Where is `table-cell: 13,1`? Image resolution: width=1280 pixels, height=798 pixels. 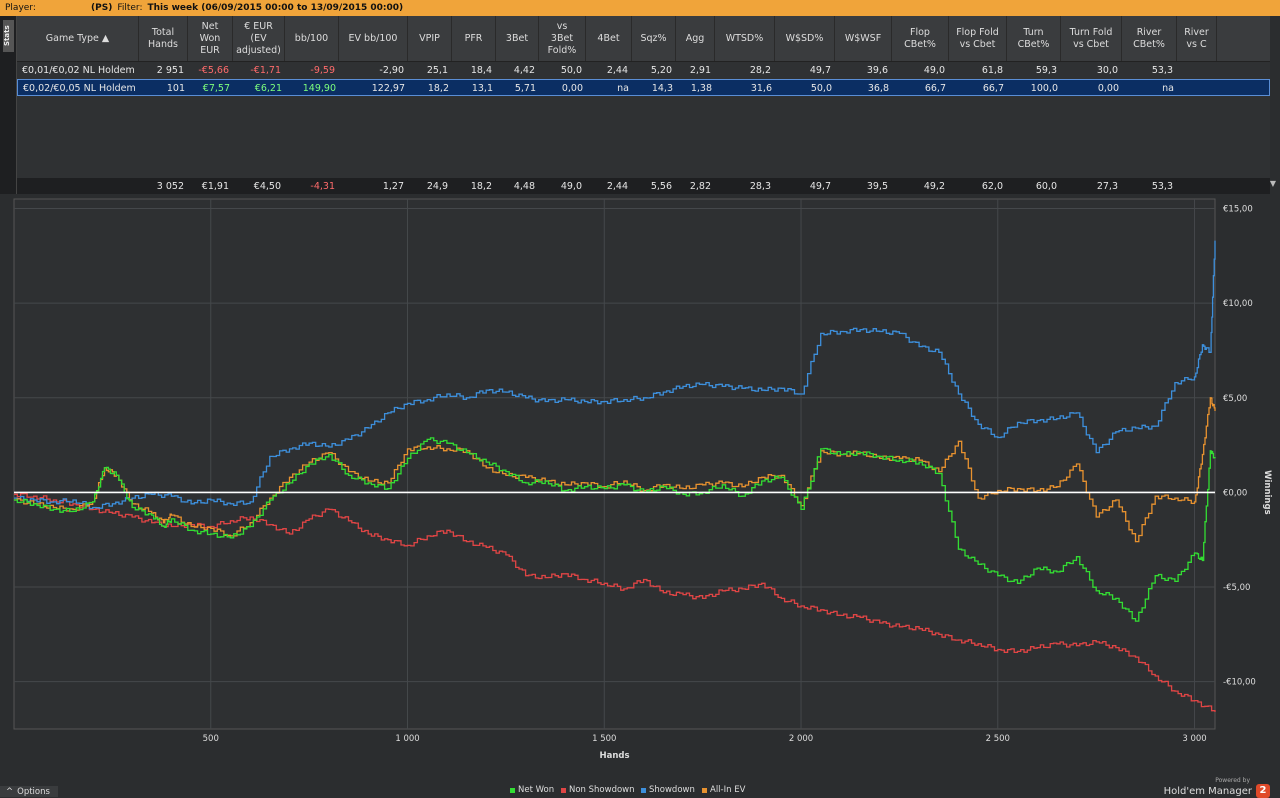
table-cell: 13,1 is located at coordinates (482, 88).